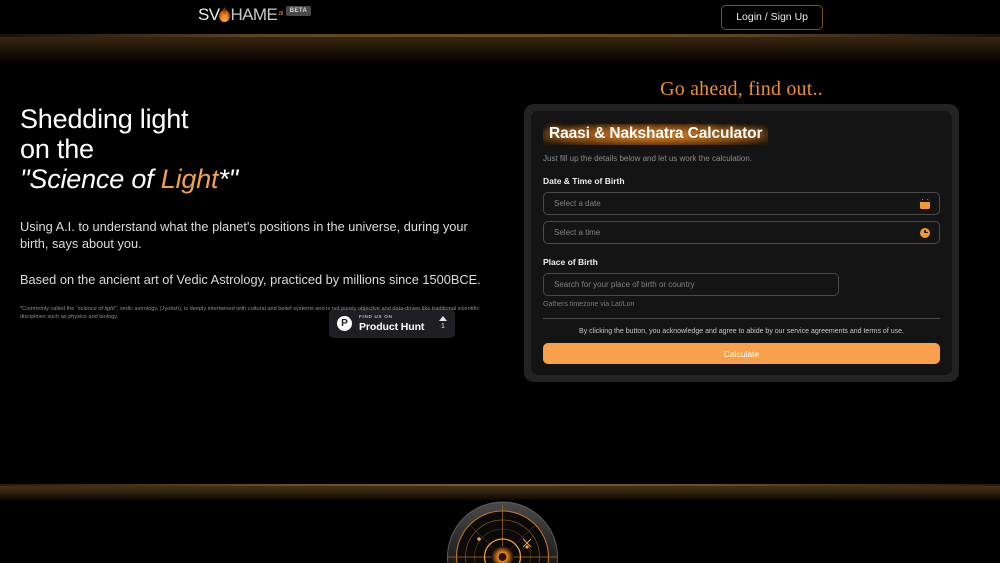 The height and width of the screenshot is (563, 1000). What do you see at coordinates (925, 232) in the screenshot?
I see `clock-icon` at bounding box center [925, 232].